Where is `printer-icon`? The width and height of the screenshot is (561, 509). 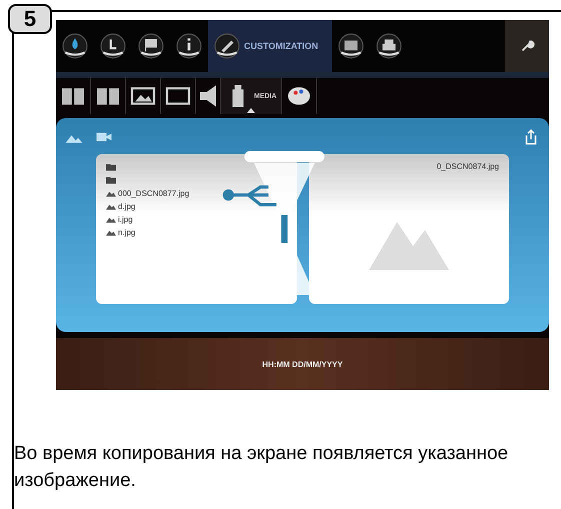
printer-icon is located at coordinates (389, 46).